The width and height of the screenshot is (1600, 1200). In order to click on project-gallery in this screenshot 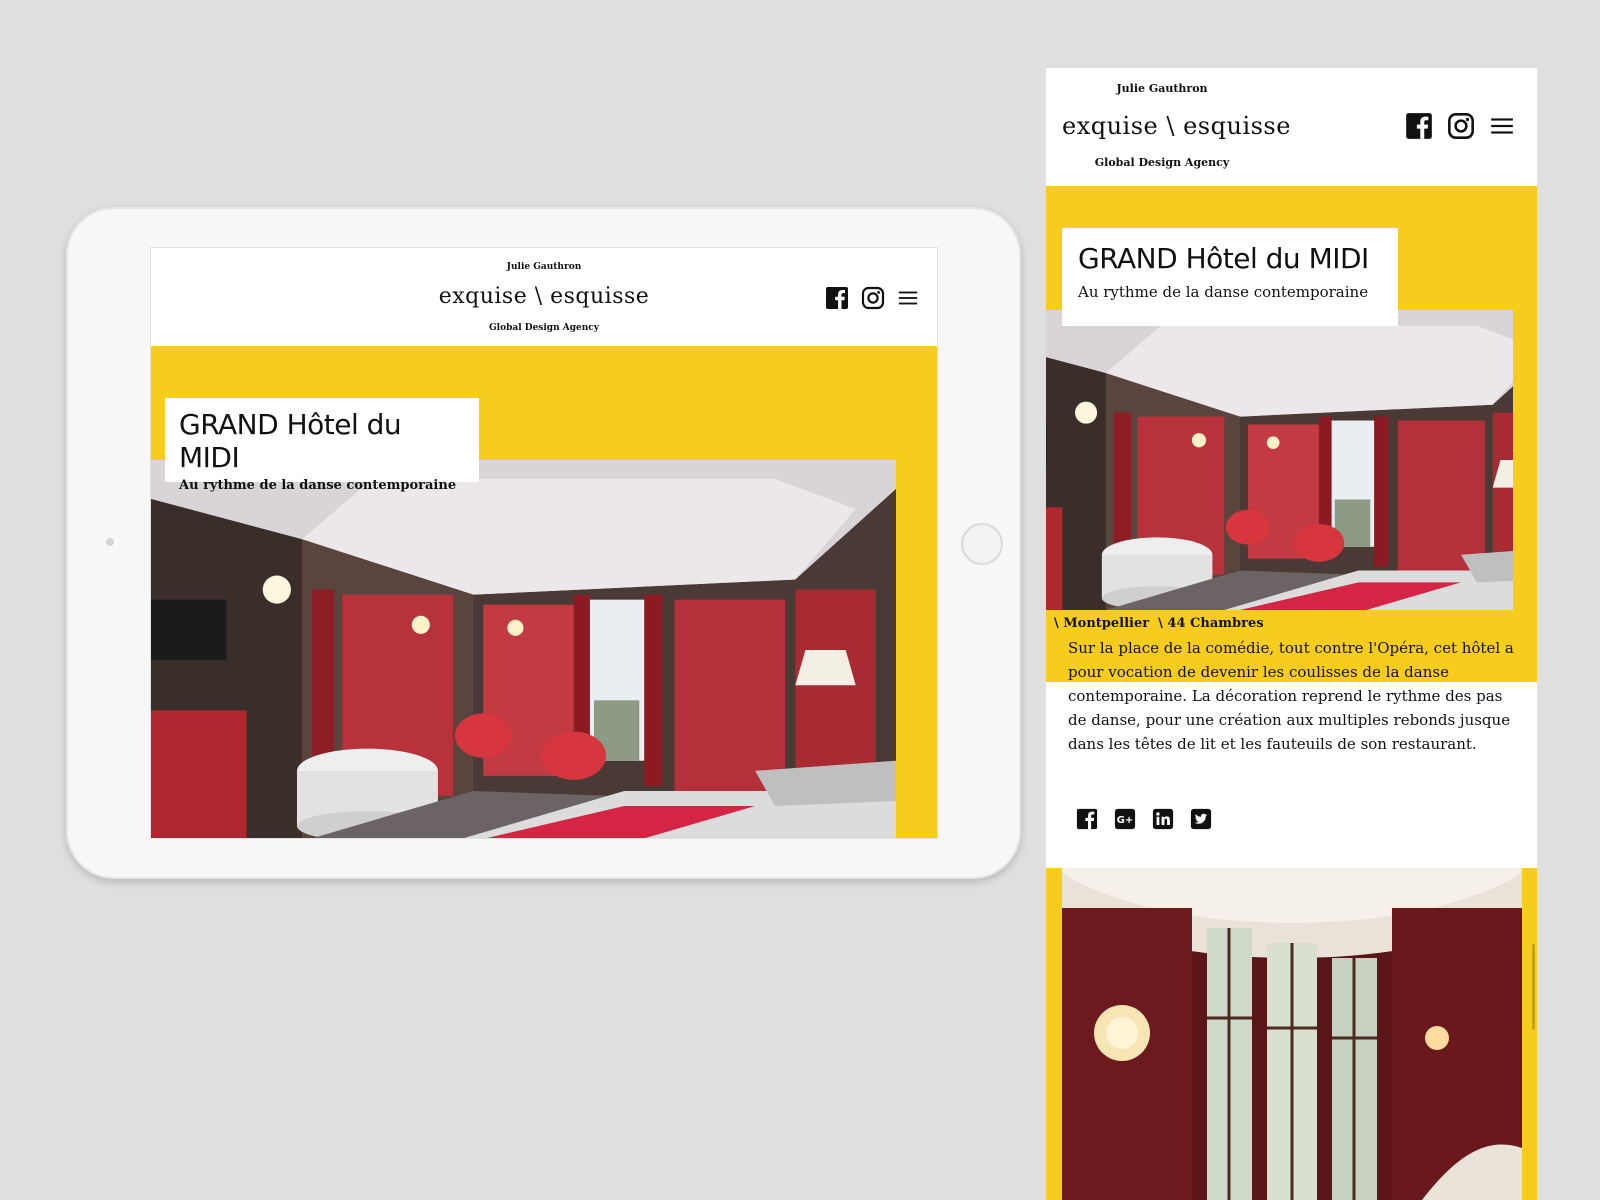, I will do `click(1291, 1034)`.